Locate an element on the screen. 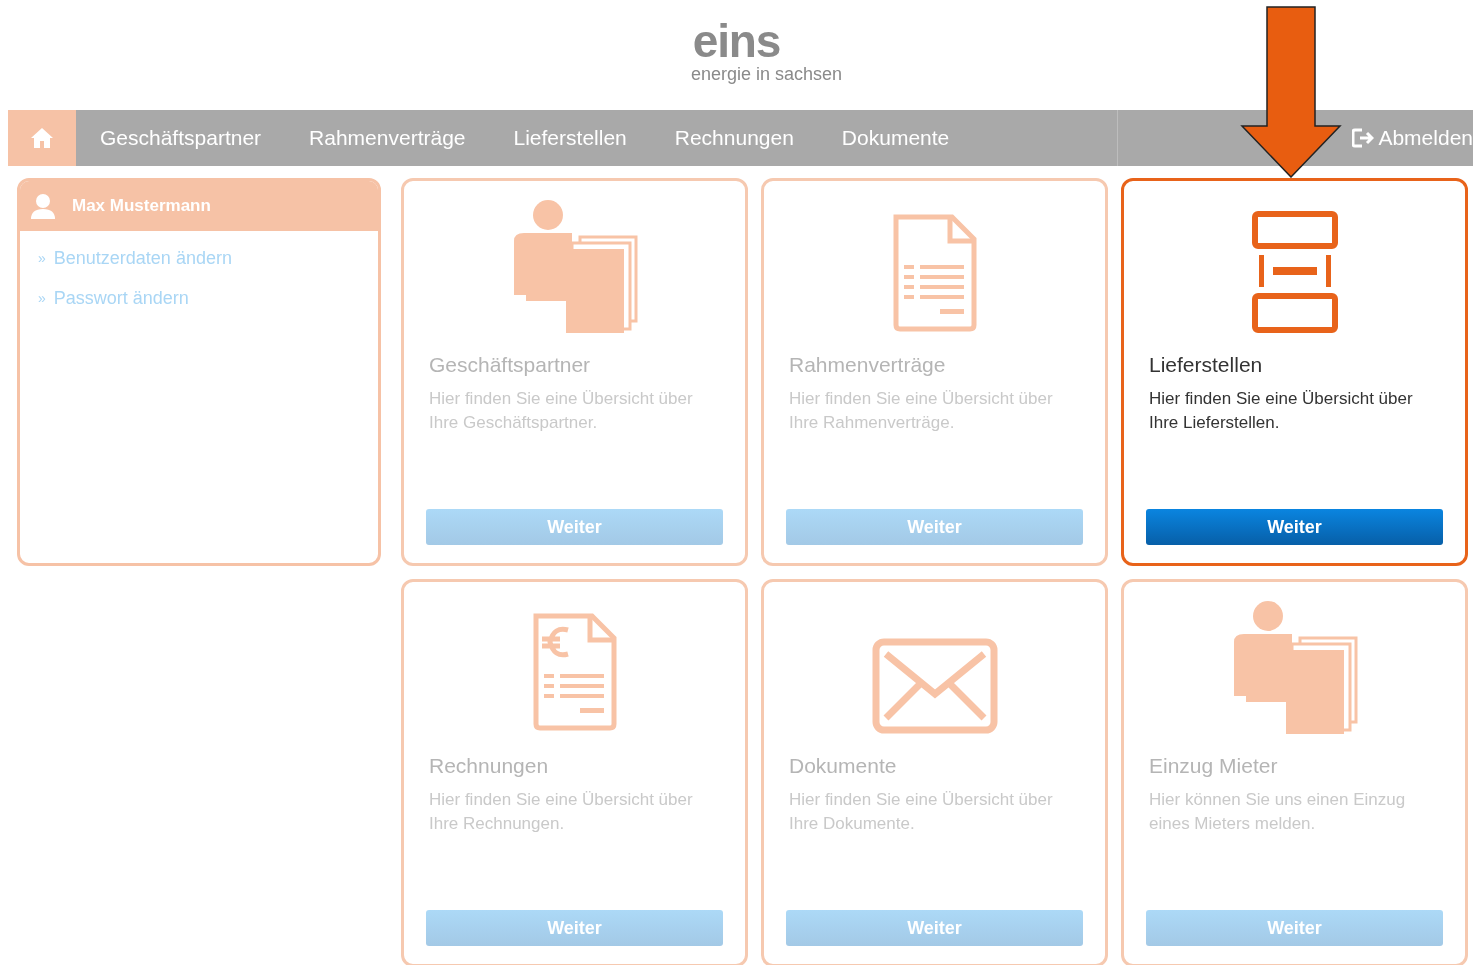  home-icon is located at coordinates (42, 138).